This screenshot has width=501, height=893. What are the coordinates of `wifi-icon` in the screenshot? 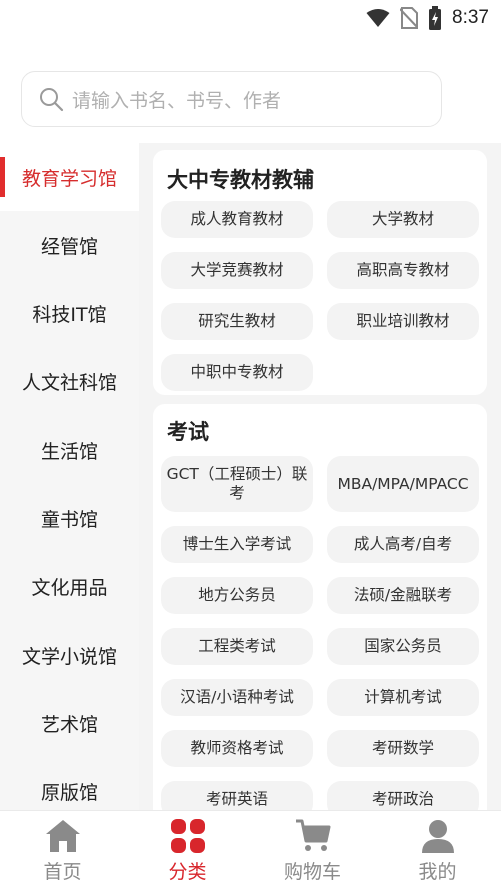 It's located at (378, 18).